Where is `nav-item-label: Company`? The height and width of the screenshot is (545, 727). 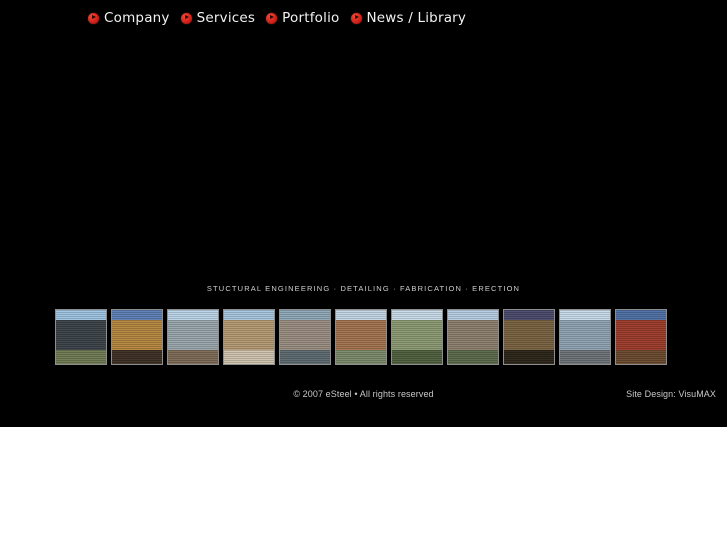 nav-item-label: Company is located at coordinates (137, 18).